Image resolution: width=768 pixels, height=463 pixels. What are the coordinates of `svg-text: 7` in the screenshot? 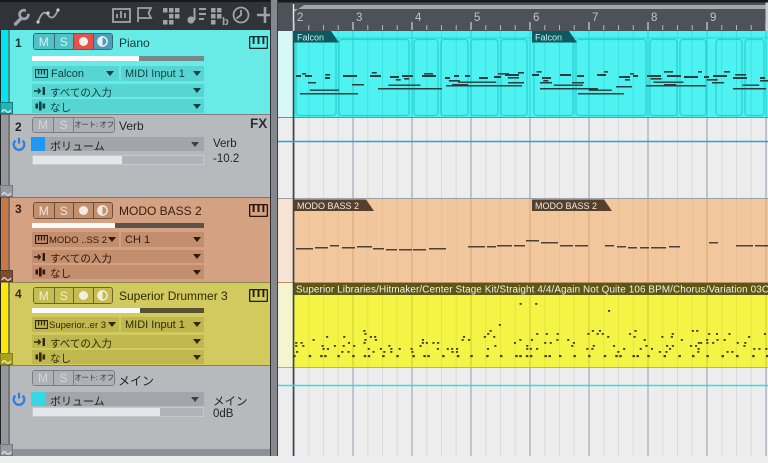 It's located at (595, 18).